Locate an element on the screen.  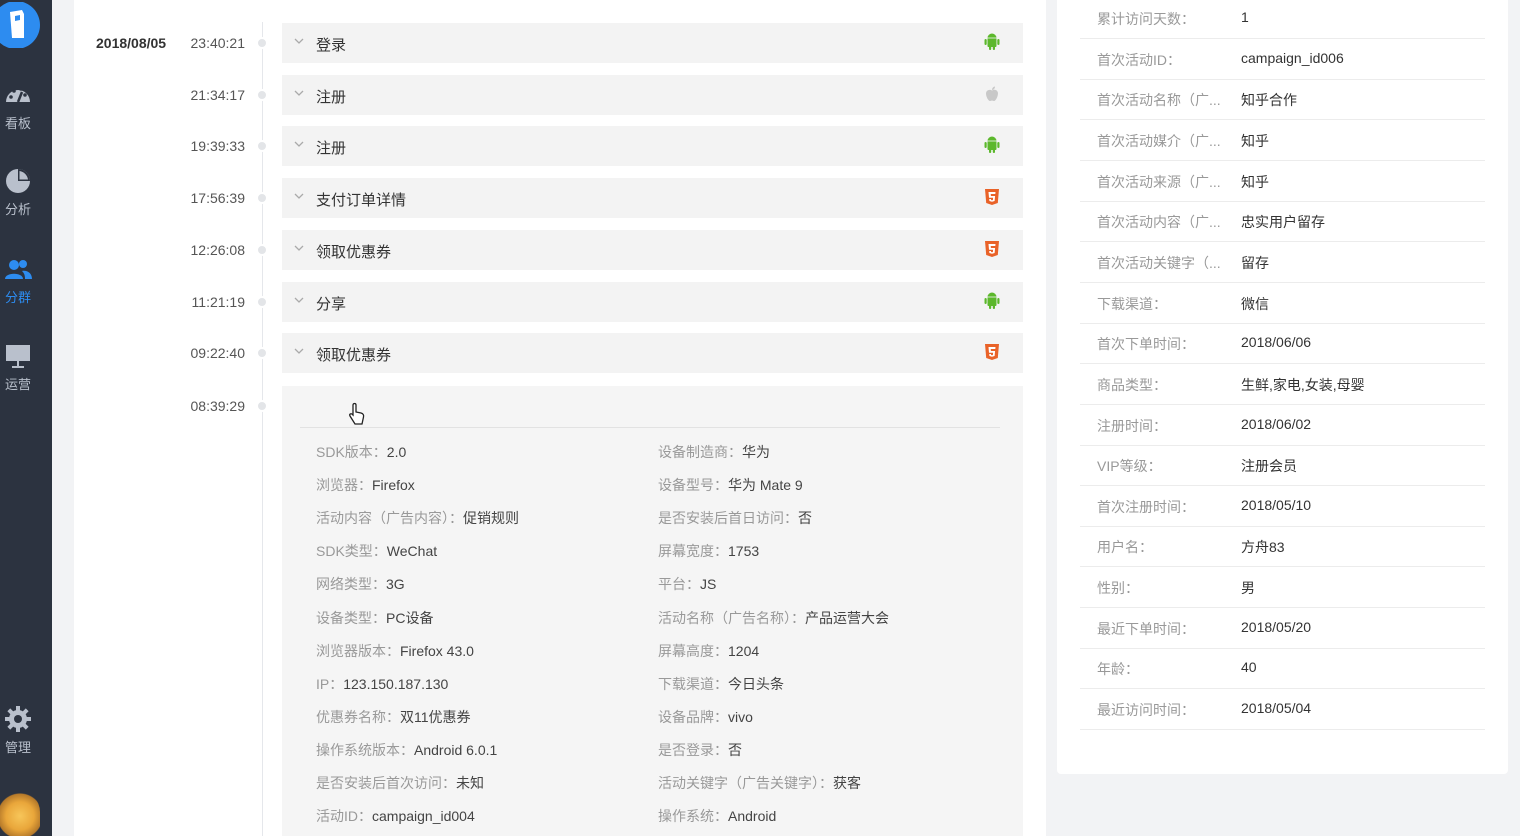
event-property: 活动名称（广告名称）：产品运营大会 is located at coordinates (773, 618).